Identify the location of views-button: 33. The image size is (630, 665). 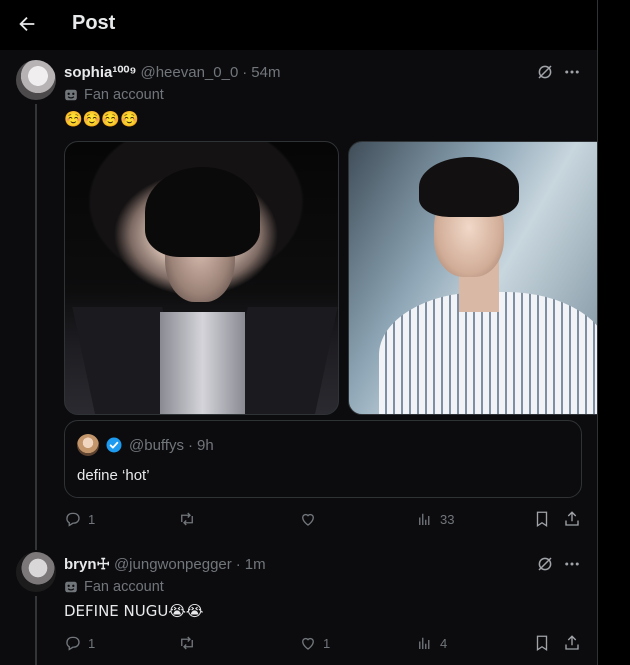
(435, 519).